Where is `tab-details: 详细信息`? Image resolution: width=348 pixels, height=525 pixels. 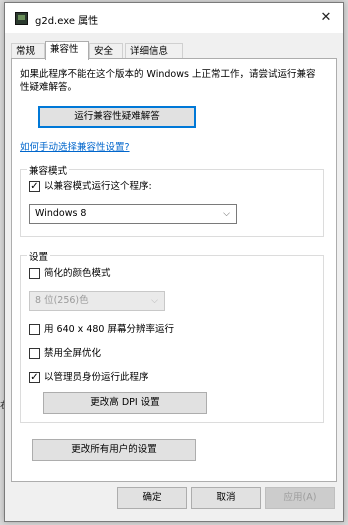 tab-details: 详细信息 is located at coordinates (154, 51).